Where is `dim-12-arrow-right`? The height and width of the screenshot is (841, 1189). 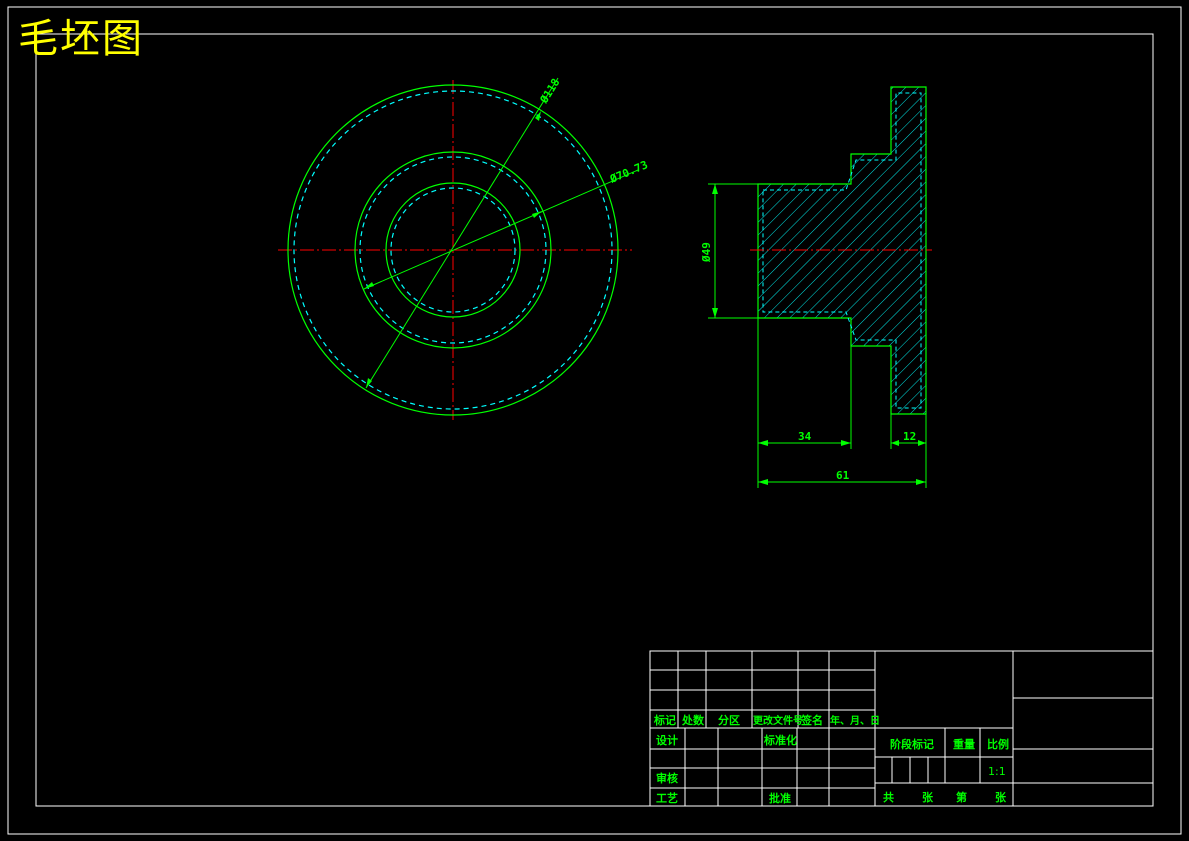
dim-12-arrow-right is located at coordinates (922, 443).